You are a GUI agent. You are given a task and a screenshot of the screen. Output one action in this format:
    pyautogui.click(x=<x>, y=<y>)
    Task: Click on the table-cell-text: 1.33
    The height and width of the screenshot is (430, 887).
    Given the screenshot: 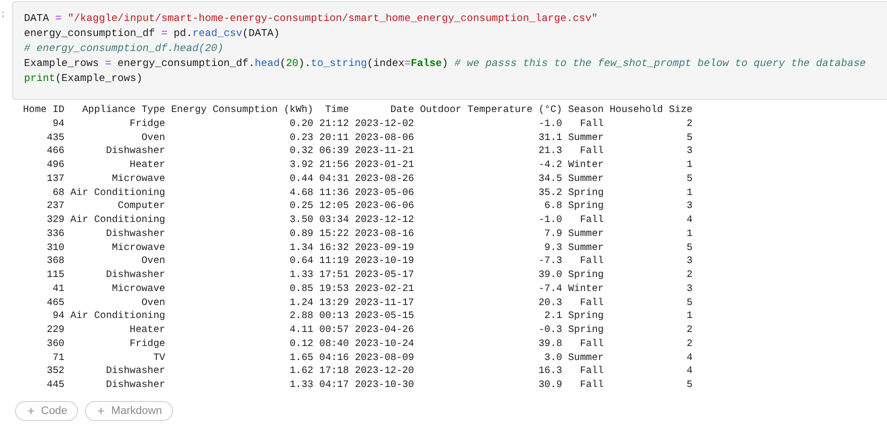 What is the action you would take?
    pyautogui.click(x=301, y=385)
    